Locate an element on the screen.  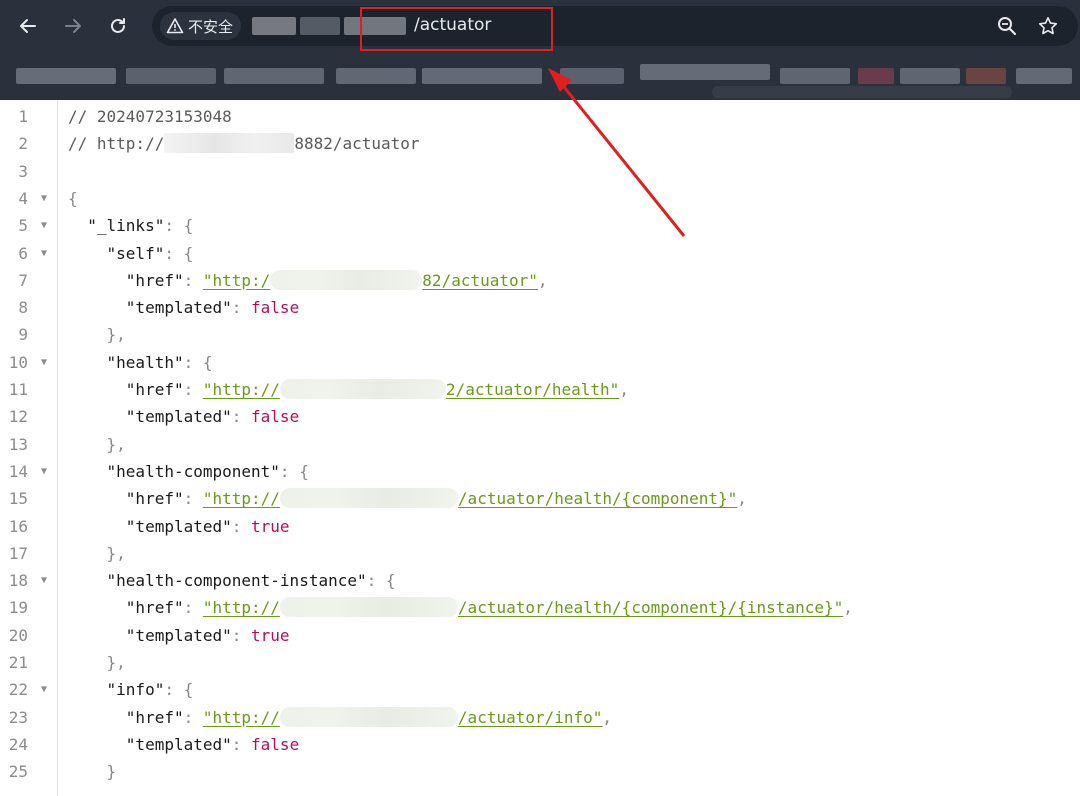
star-icon is located at coordinates (1048, 26).